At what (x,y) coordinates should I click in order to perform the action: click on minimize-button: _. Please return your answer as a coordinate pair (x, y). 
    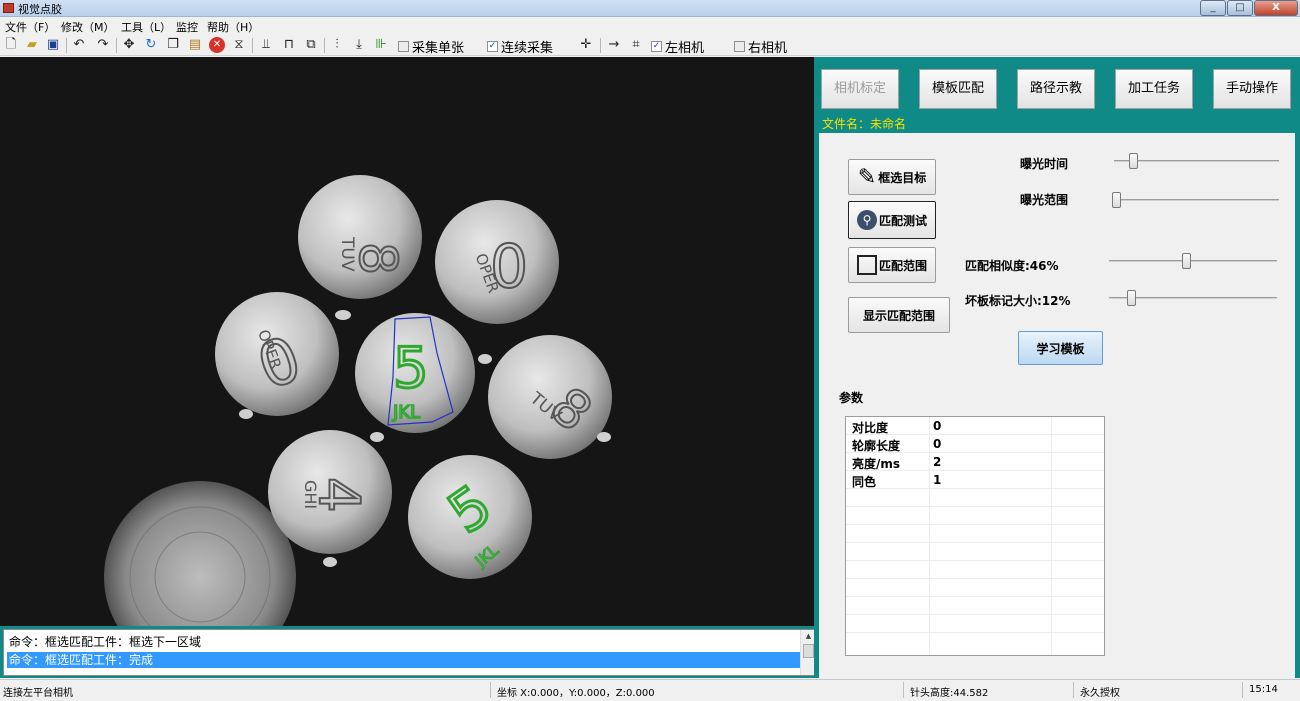
    Looking at the image, I should click on (1213, 8).